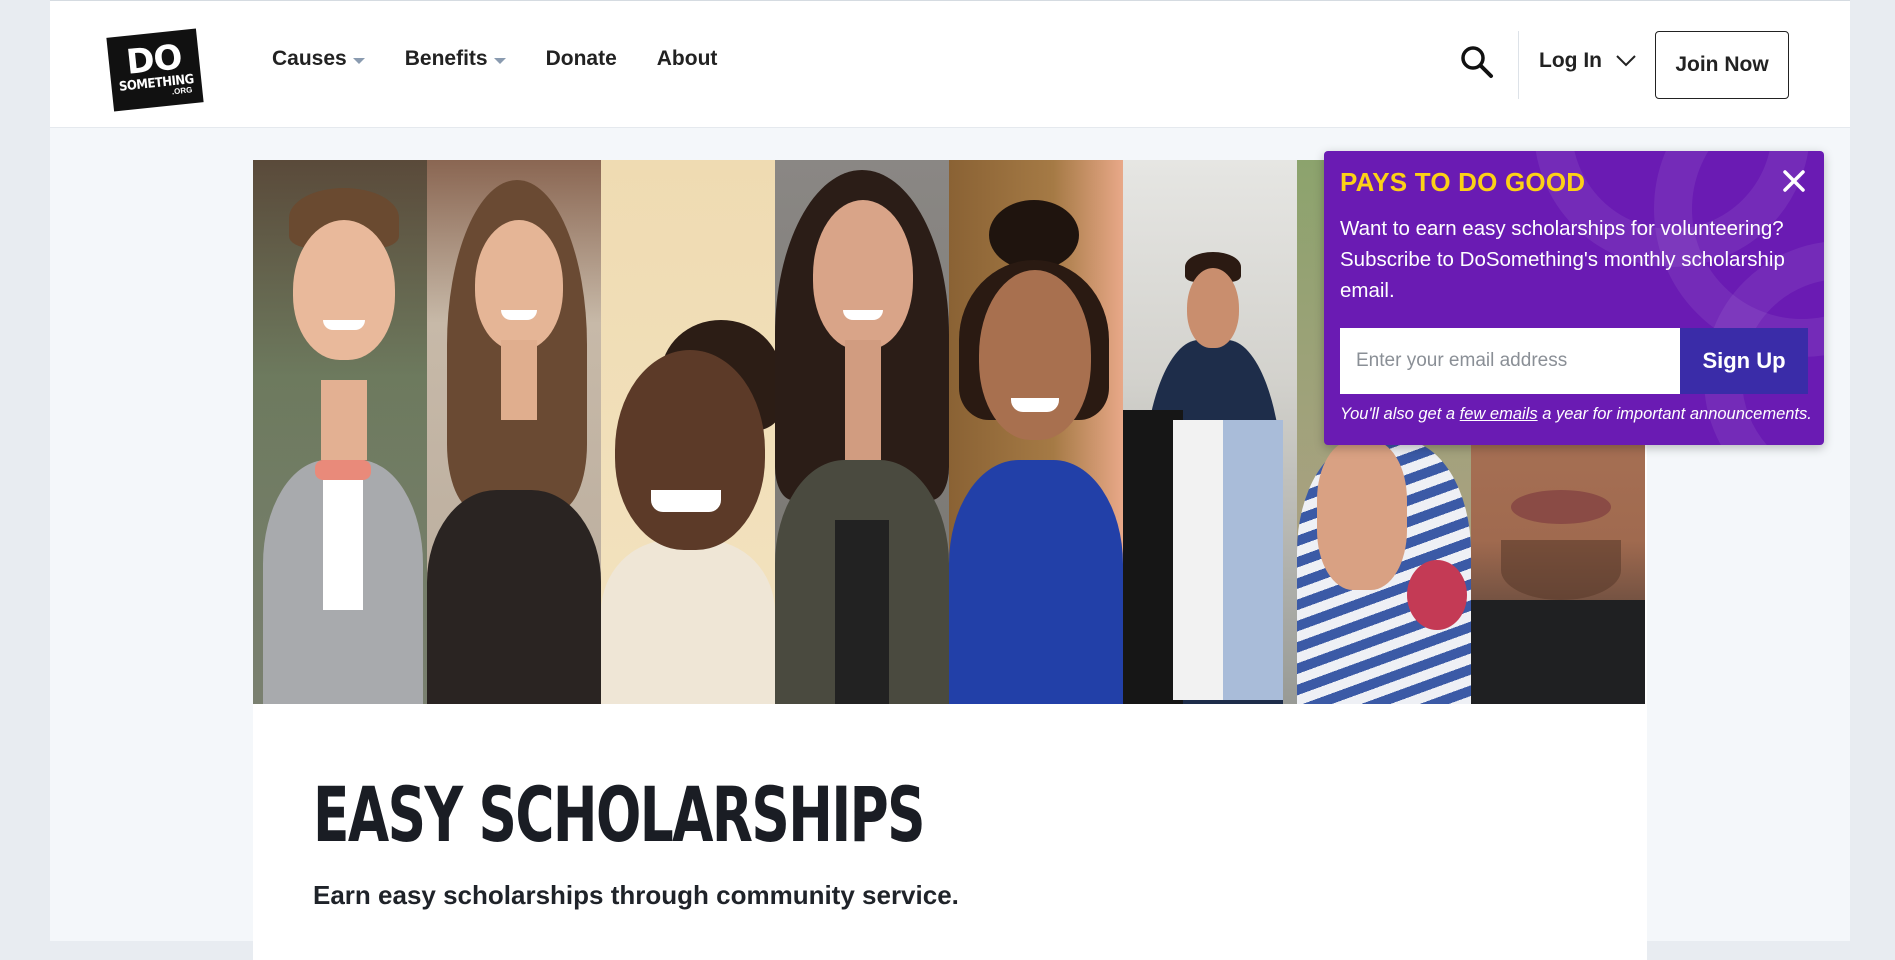  Describe the element at coordinates (1674, 414) in the screenshot. I see `note-text: a year for important announcements.` at that location.